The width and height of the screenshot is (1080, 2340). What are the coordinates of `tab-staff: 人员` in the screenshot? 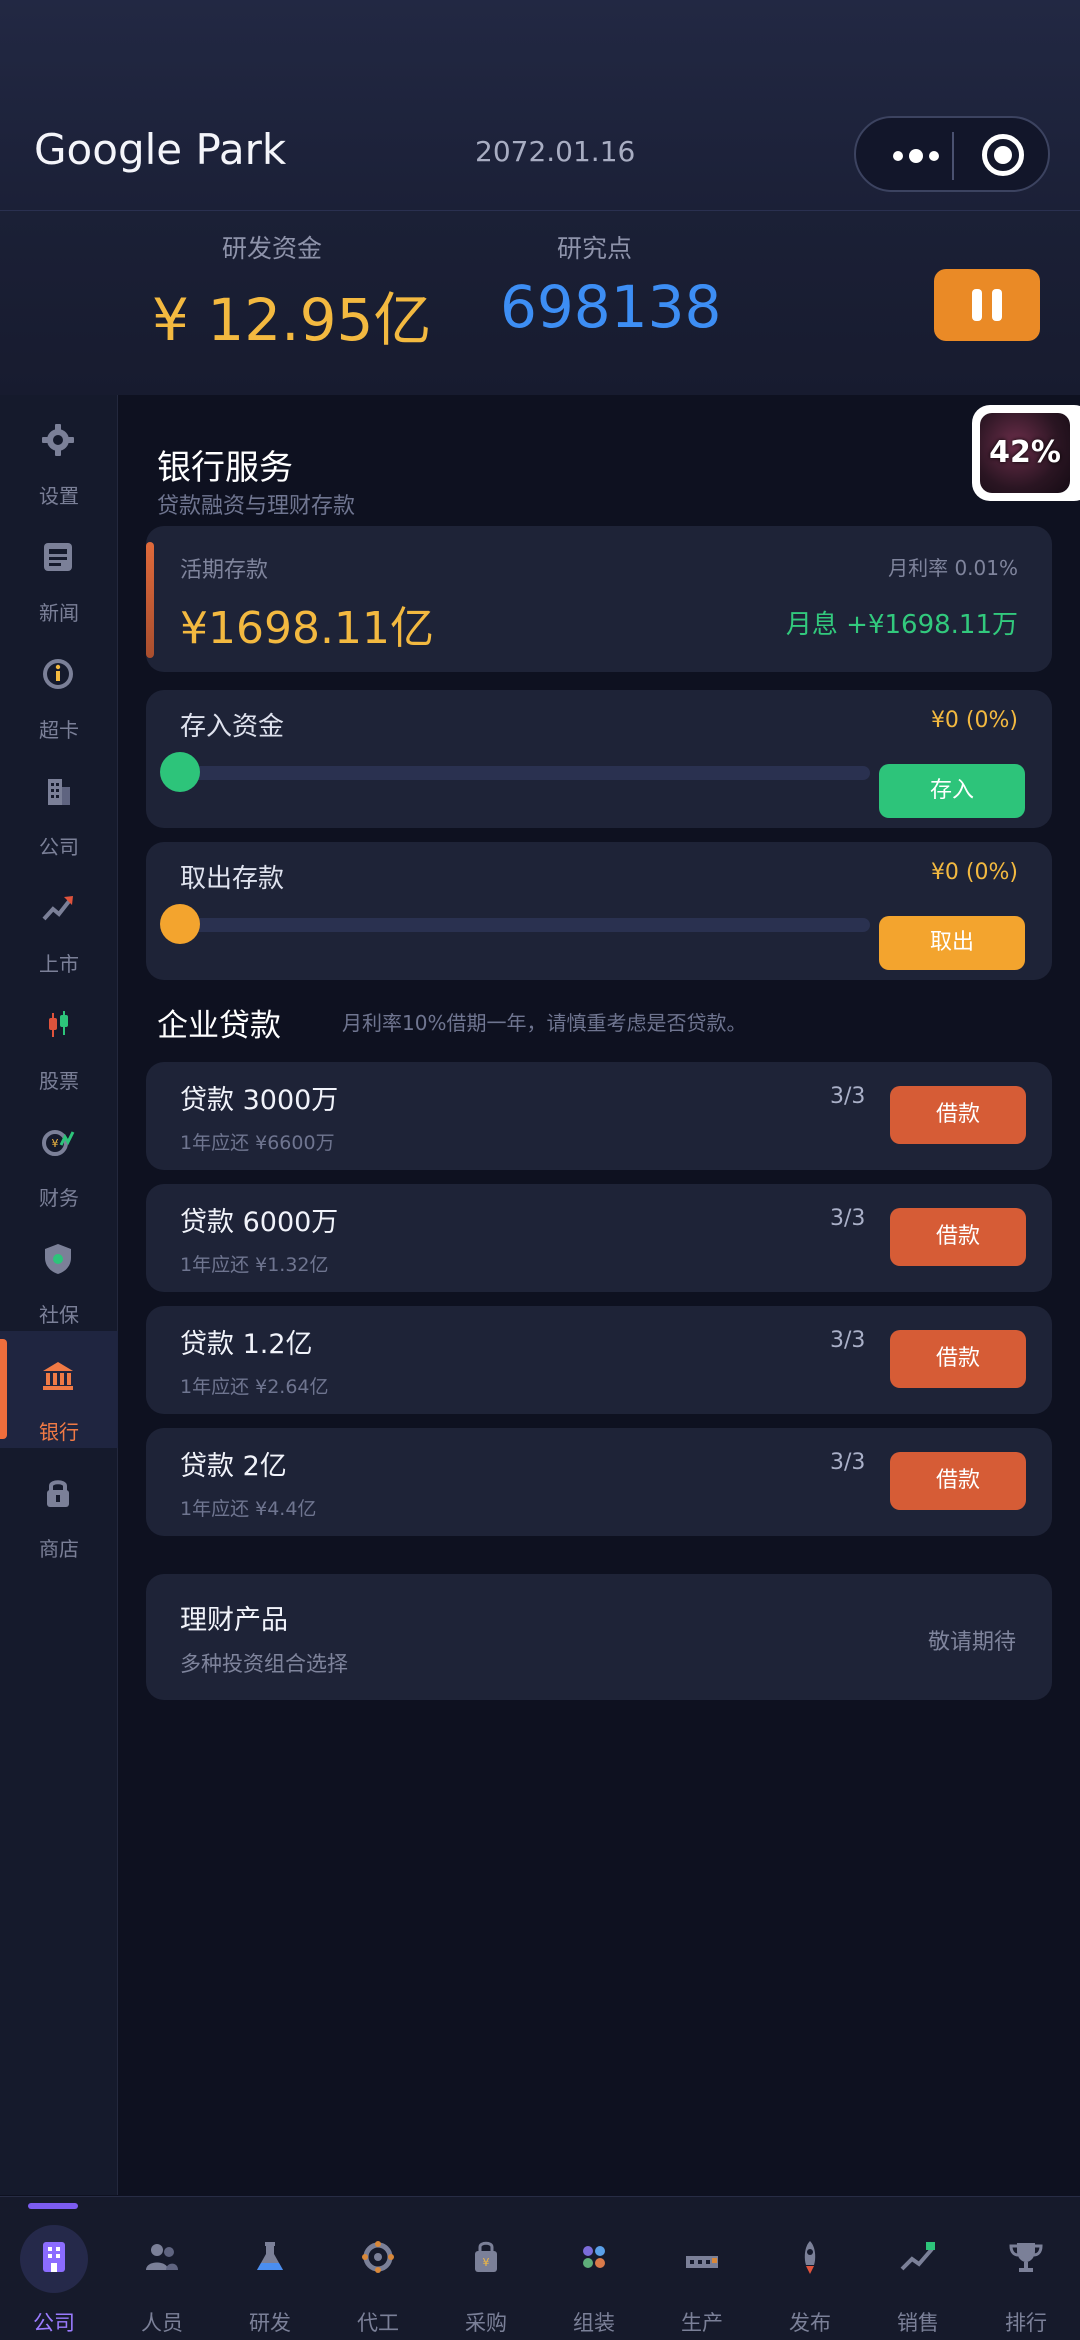 It's located at (162, 2268).